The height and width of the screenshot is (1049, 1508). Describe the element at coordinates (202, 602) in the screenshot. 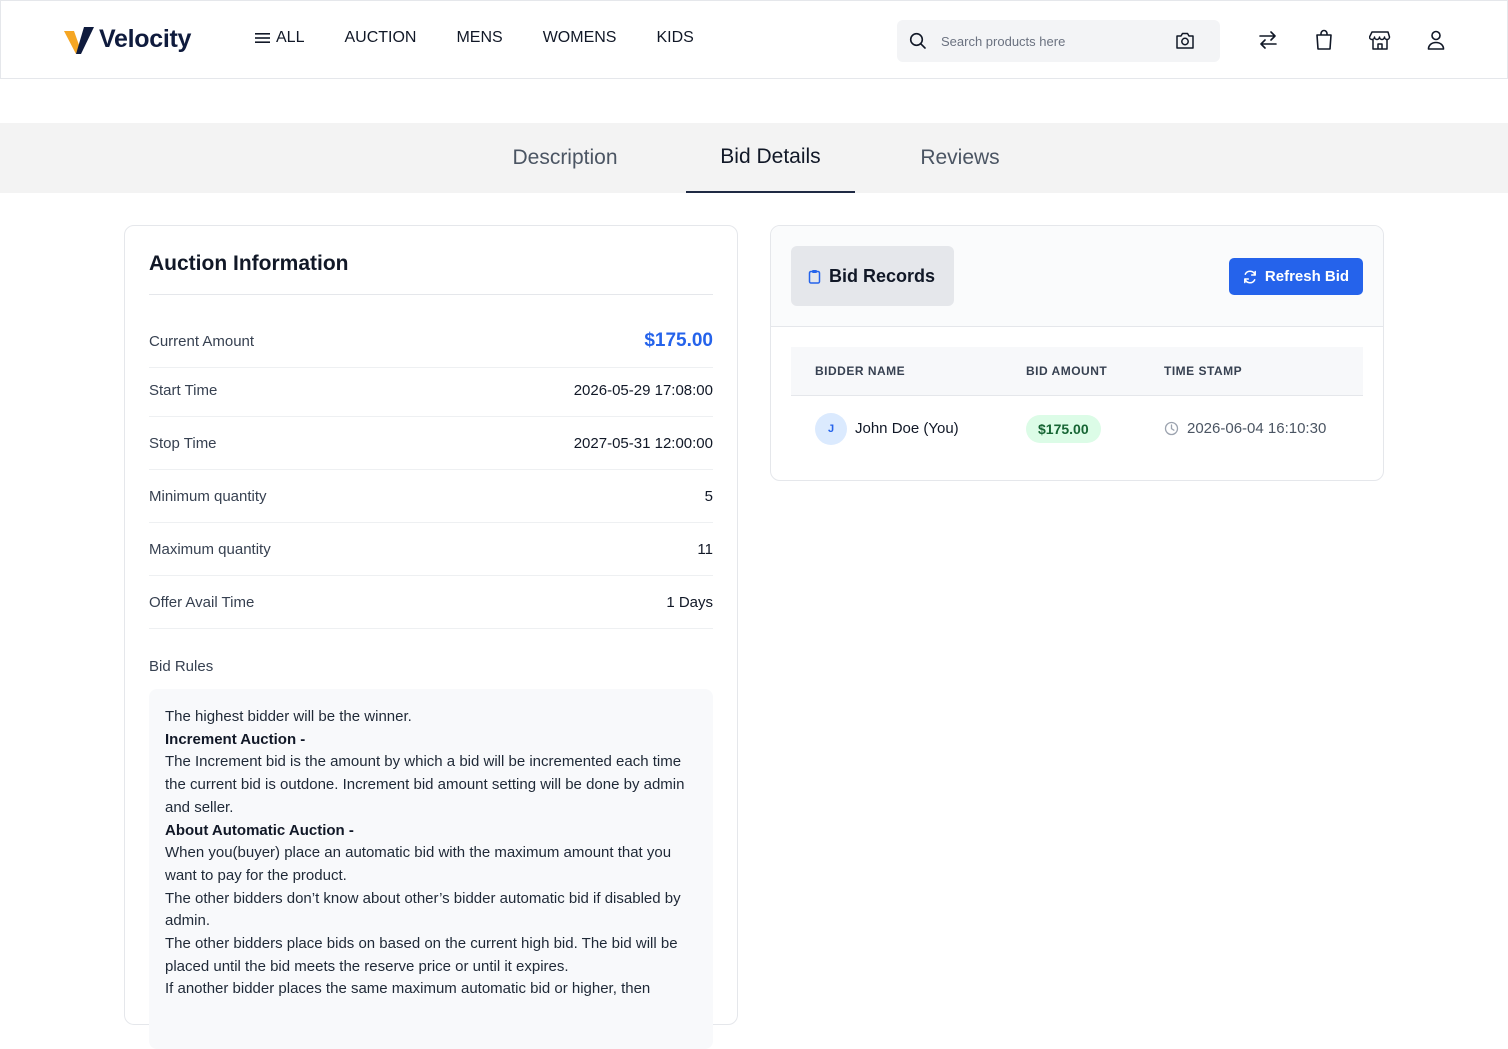

I see `info-label: Offer Avail Time` at that location.